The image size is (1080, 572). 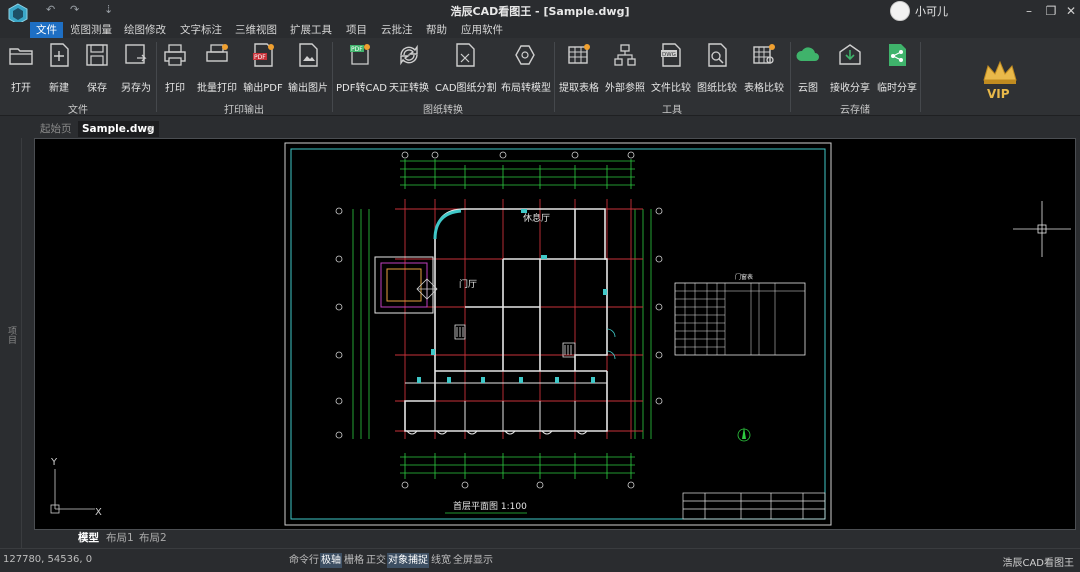 What do you see at coordinates (408, 560) in the screenshot?
I see `toggle-object-snap: 对象捕捉` at bounding box center [408, 560].